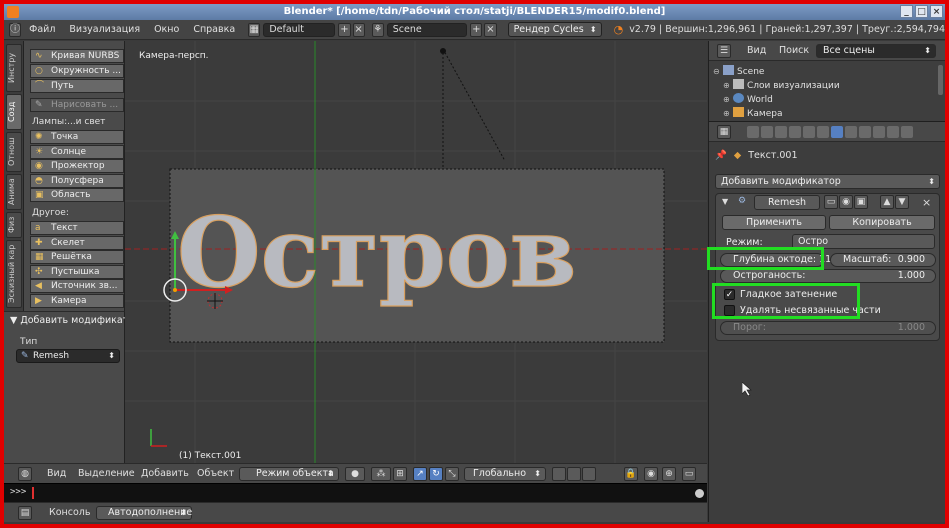 This screenshot has width=949, height=528. I want to click on tab-create: Созд, so click(14, 112).